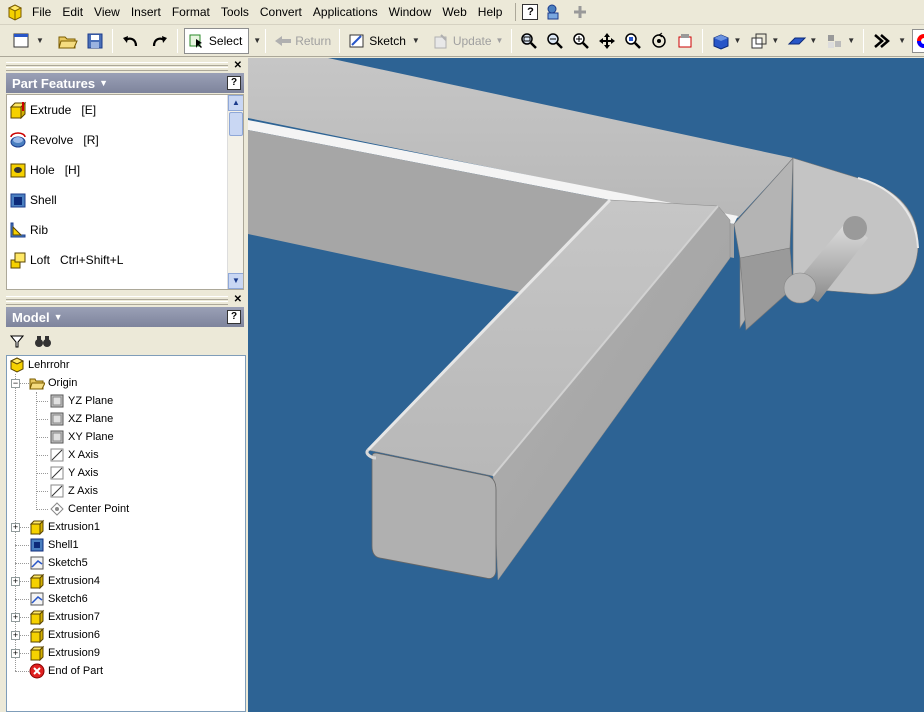 The width and height of the screenshot is (924, 712). I want to click on scroll-up-icon: ▲, so click(235, 103).